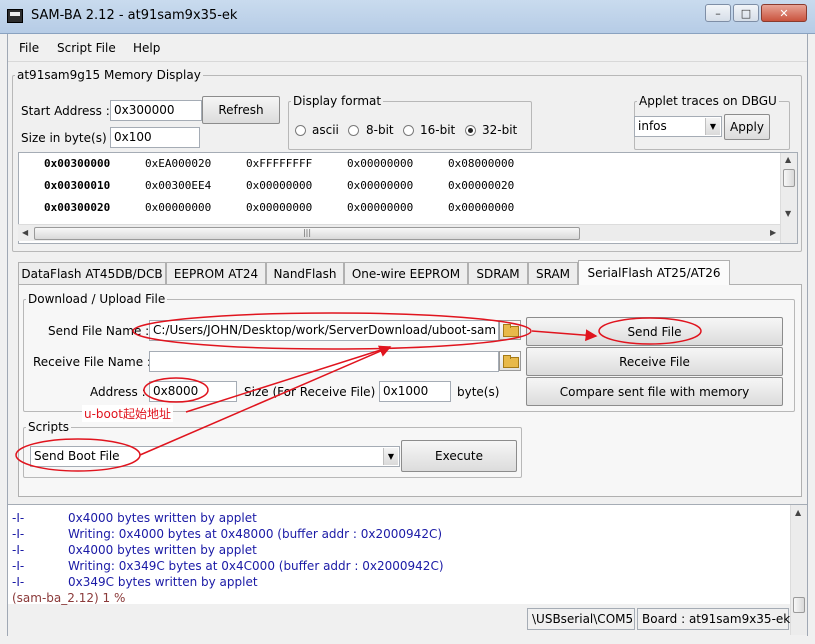  Describe the element at coordinates (324, 361) in the screenshot. I see `receive-file-name-input` at that location.